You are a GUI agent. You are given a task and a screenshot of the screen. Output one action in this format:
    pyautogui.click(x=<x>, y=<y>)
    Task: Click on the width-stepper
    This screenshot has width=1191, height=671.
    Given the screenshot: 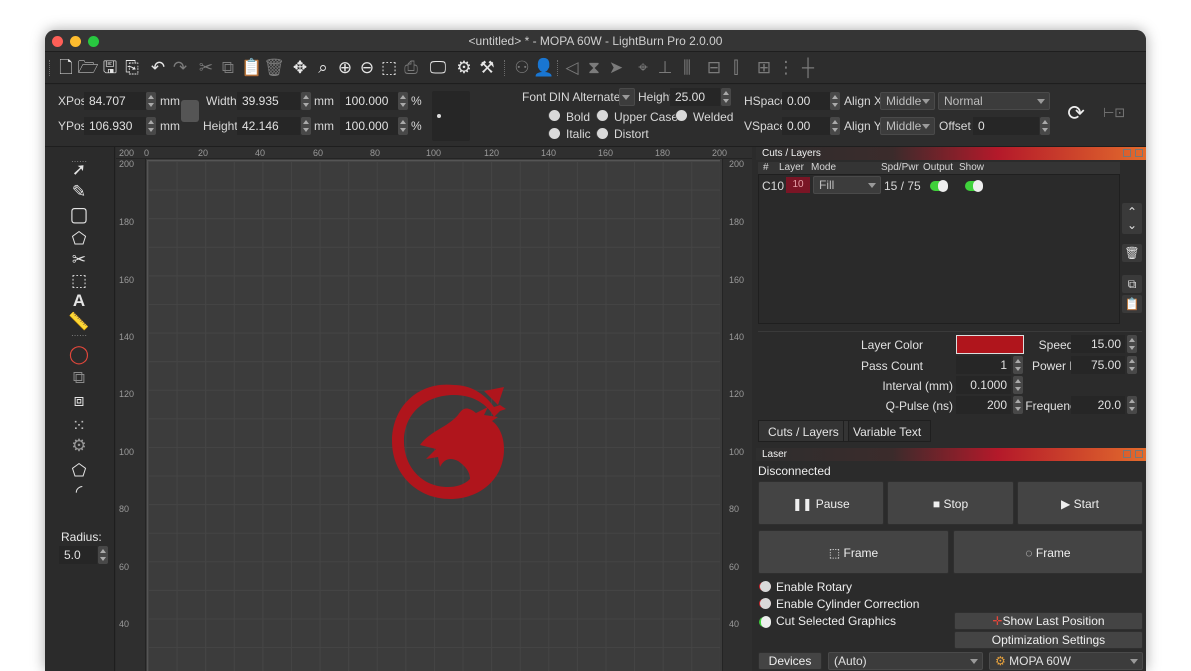 What is the action you would take?
    pyautogui.click(x=306, y=101)
    